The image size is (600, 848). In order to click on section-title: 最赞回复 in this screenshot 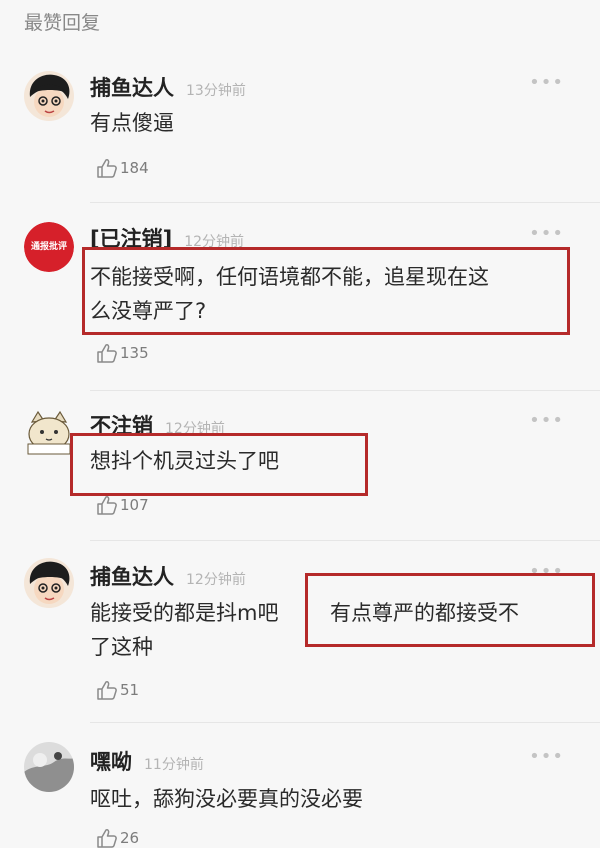, I will do `click(62, 23)`.